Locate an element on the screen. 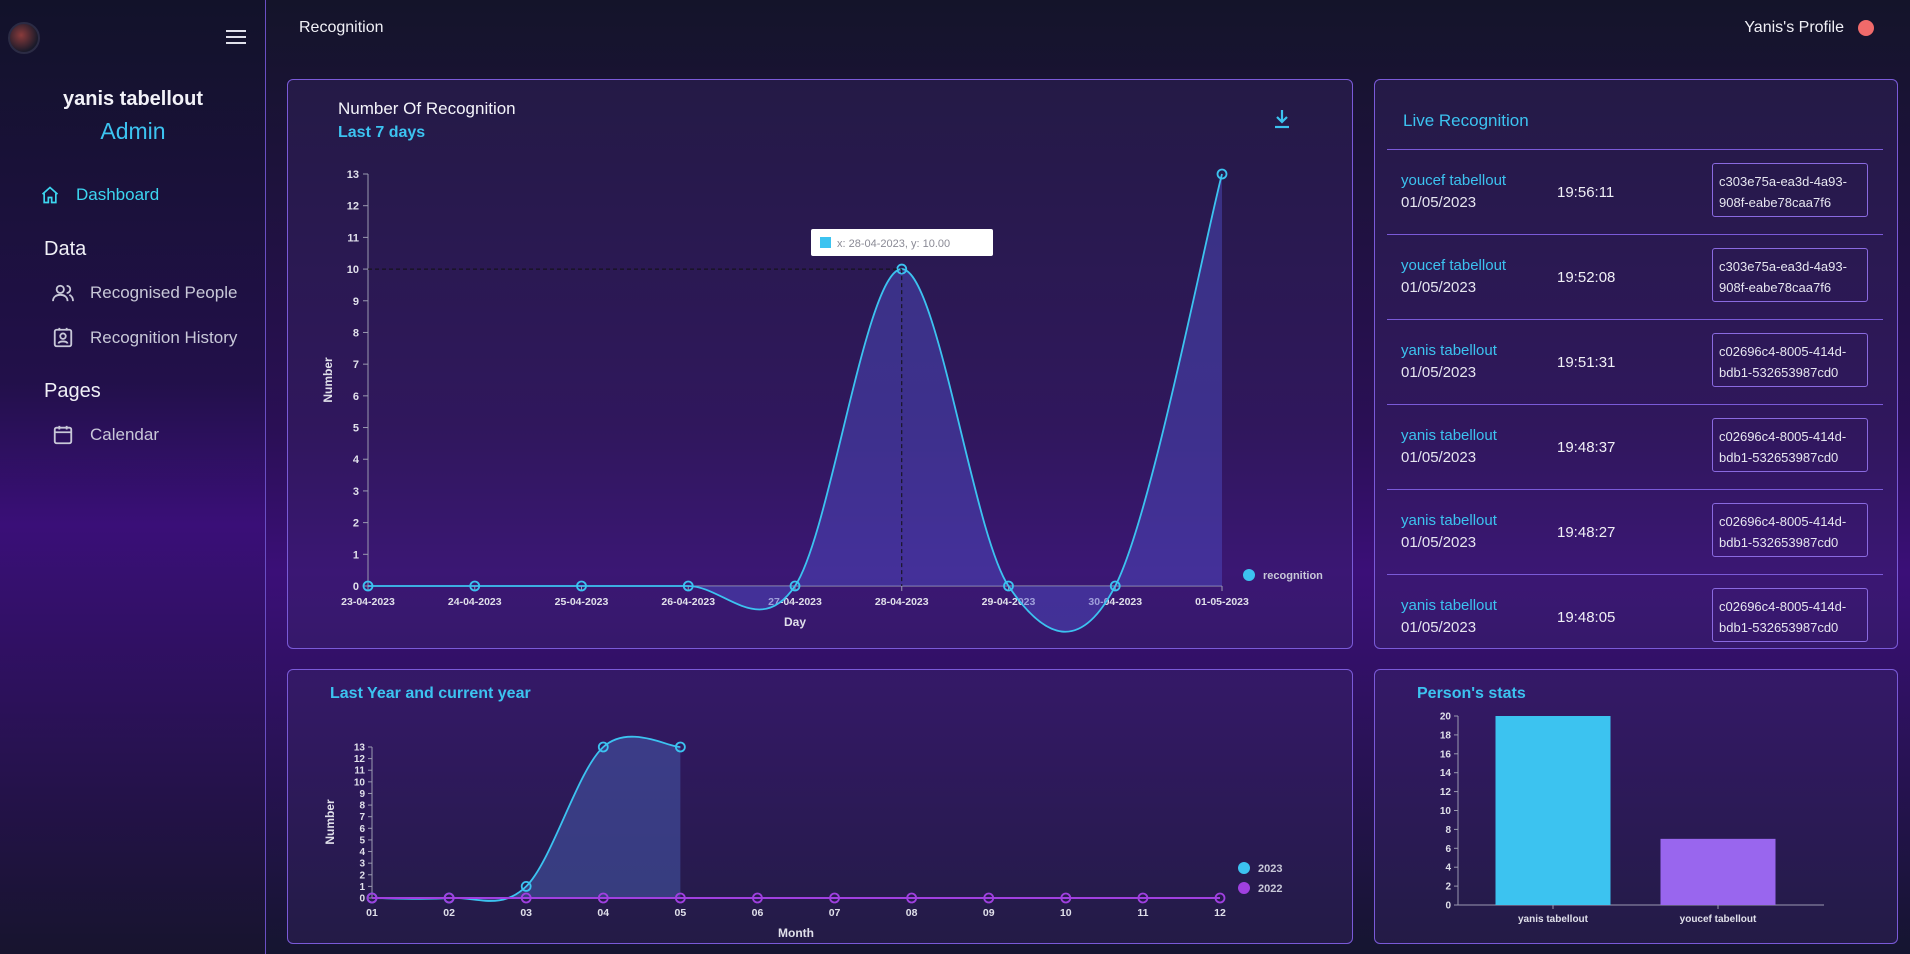 The image size is (1910, 954). profile-label: Yanis's Profile is located at coordinates (1794, 27).